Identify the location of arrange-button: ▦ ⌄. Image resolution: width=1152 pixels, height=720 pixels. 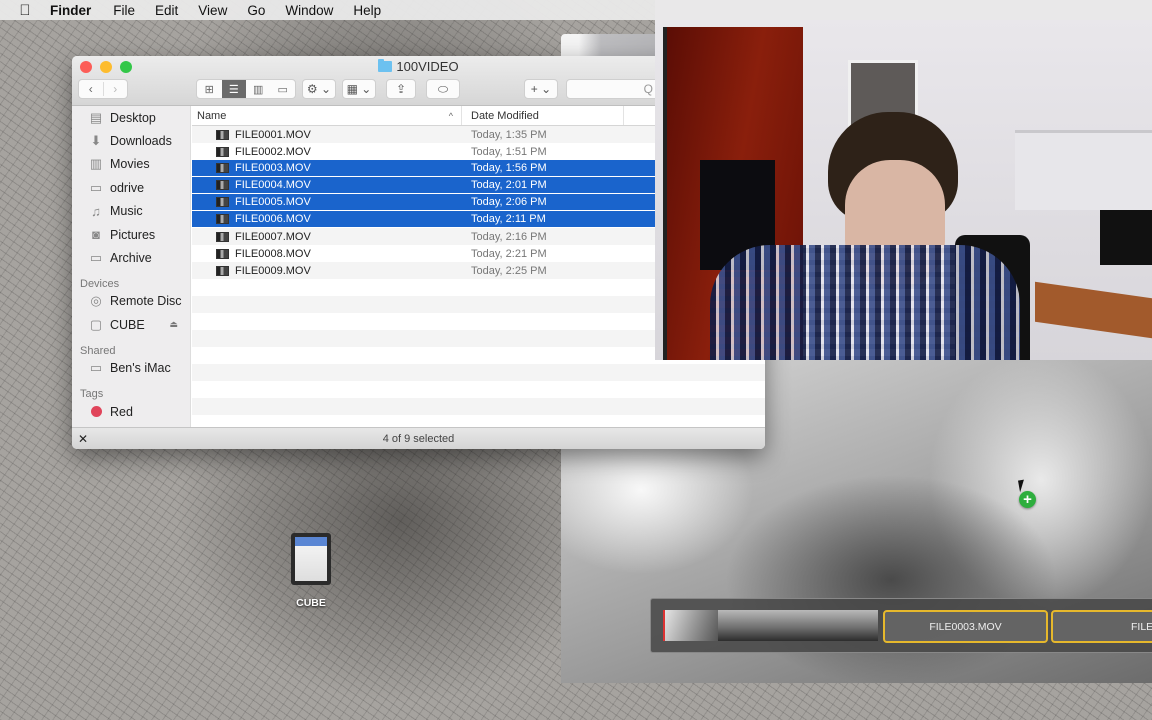
(359, 89).